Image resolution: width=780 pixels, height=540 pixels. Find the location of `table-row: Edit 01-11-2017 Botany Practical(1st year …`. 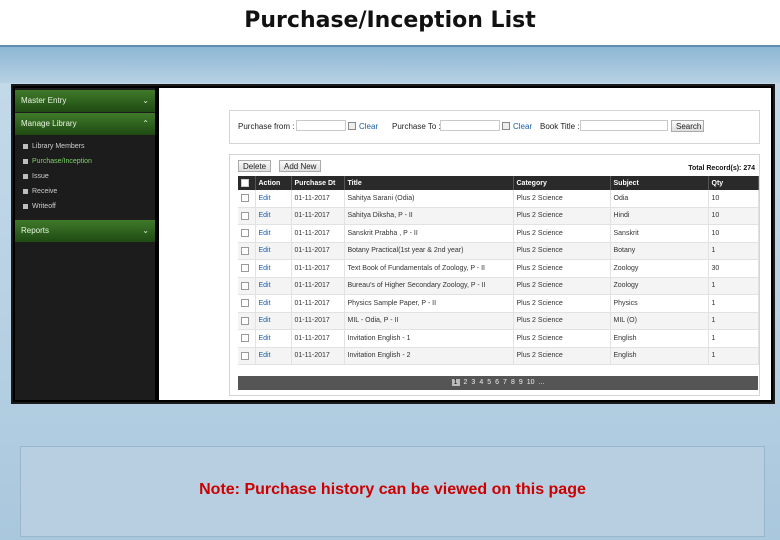

table-row: Edit 01-11-2017 Botany Practical(1st year … is located at coordinates (498, 251).